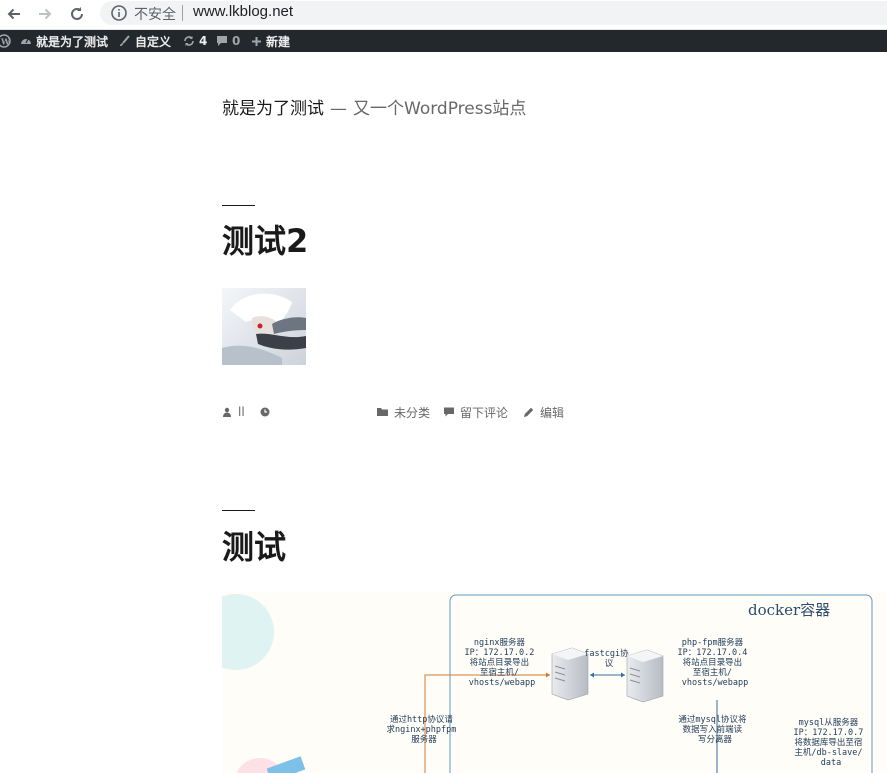 The image size is (887, 773). What do you see at coordinates (155, 15) in the screenshot?
I see `security-label: 不安全` at bounding box center [155, 15].